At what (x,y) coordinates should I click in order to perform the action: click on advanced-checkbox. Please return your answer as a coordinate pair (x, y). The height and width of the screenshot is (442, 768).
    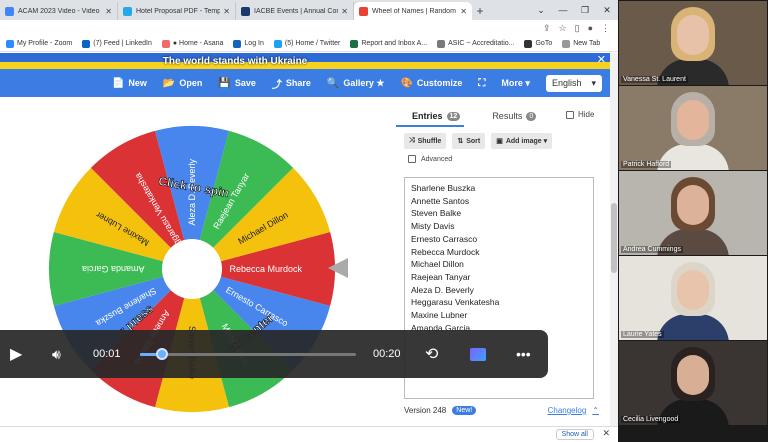
    Looking at the image, I should click on (412, 159).